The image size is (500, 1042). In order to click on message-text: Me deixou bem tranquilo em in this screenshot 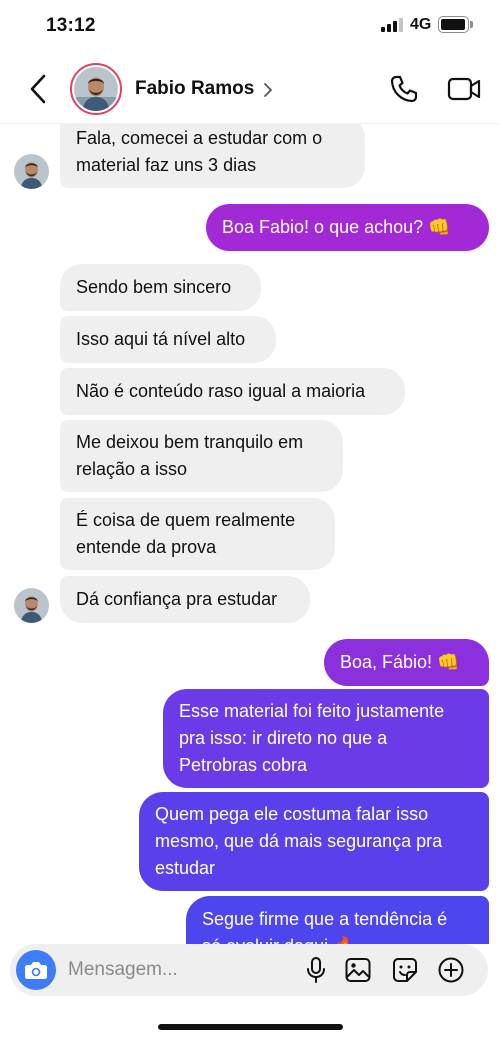, I will do `click(190, 442)`.